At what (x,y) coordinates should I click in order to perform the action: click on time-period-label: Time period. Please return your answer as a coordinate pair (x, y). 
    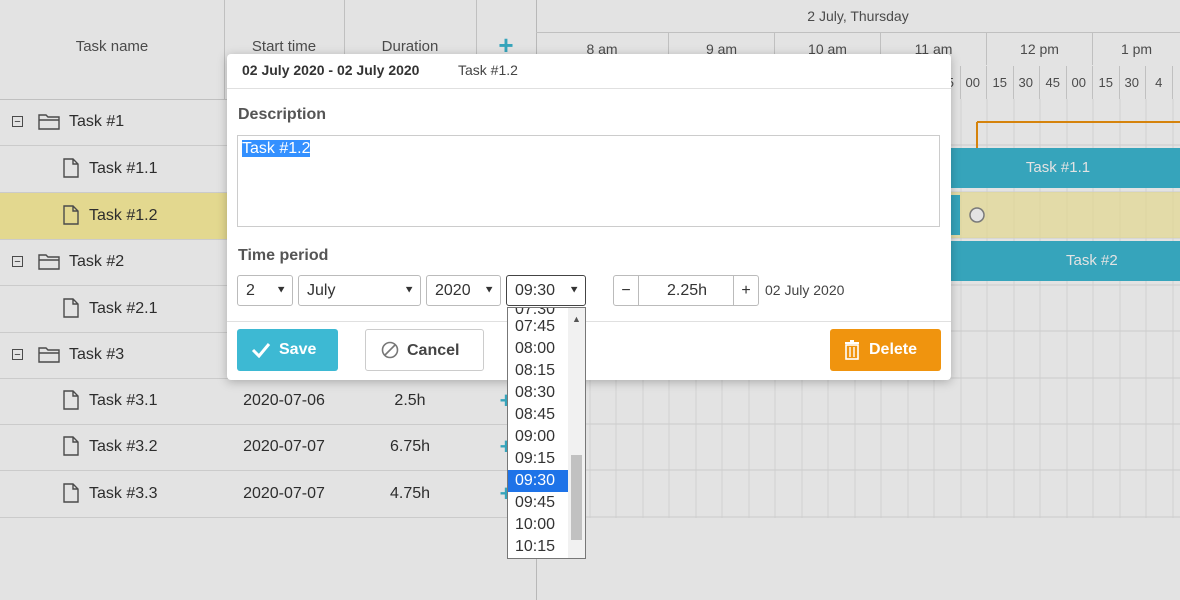
    Looking at the image, I should click on (283, 255).